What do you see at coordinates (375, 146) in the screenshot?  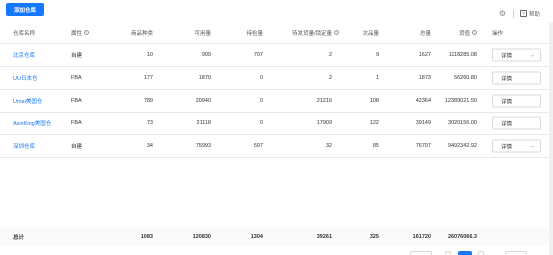 I see `defective-qty: 85` at bounding box center [375, 146].